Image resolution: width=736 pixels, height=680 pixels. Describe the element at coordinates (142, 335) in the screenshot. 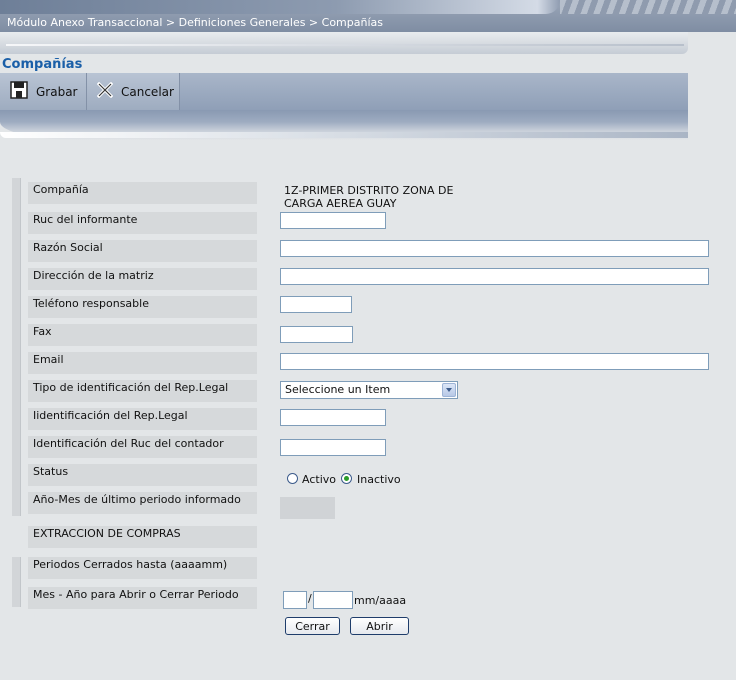

I see `fax-label: Fax` at that location.